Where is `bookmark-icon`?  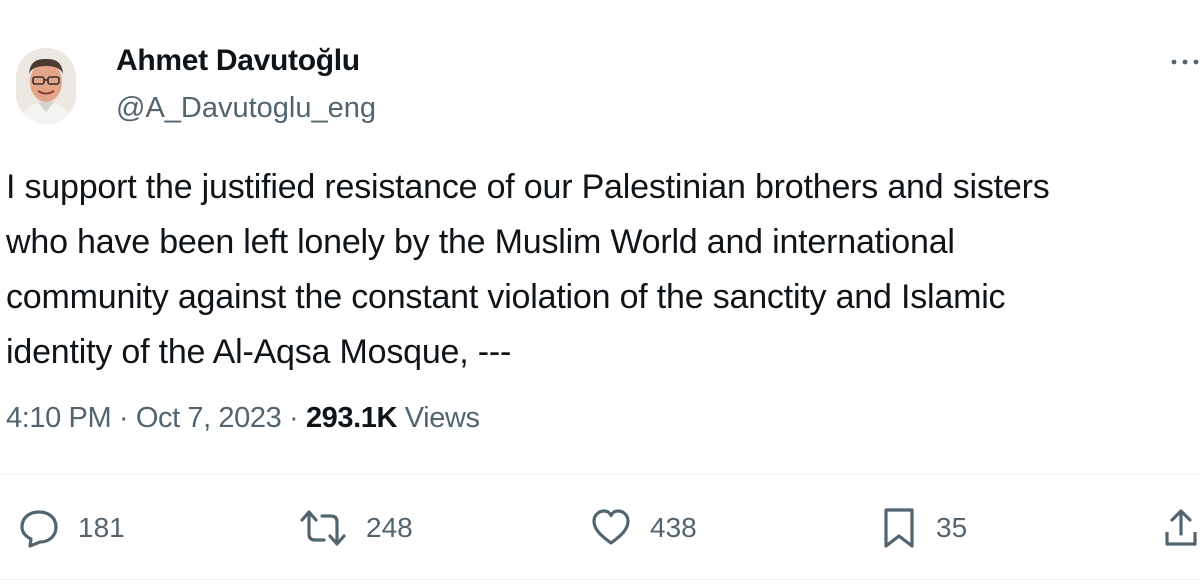
bookmark-icon is located at coordinates (899, 528).